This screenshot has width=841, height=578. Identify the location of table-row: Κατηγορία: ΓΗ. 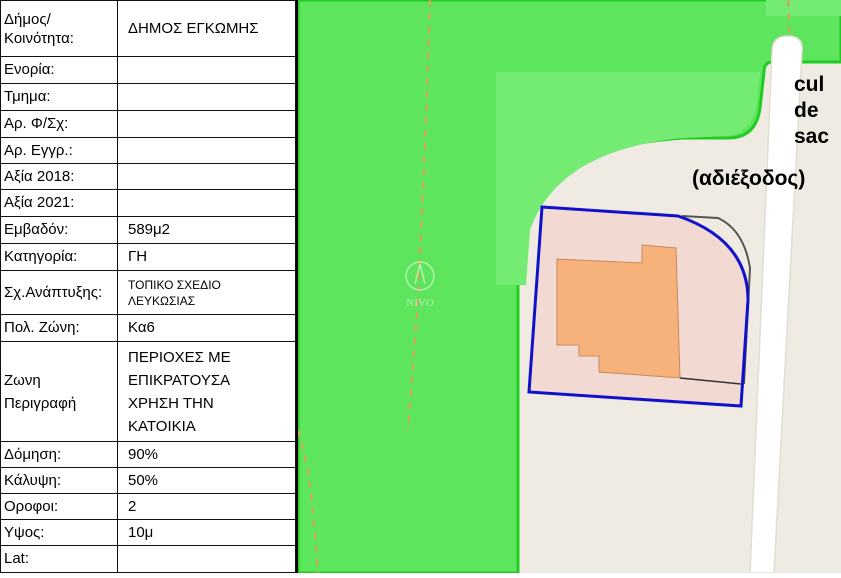
(148, 257).